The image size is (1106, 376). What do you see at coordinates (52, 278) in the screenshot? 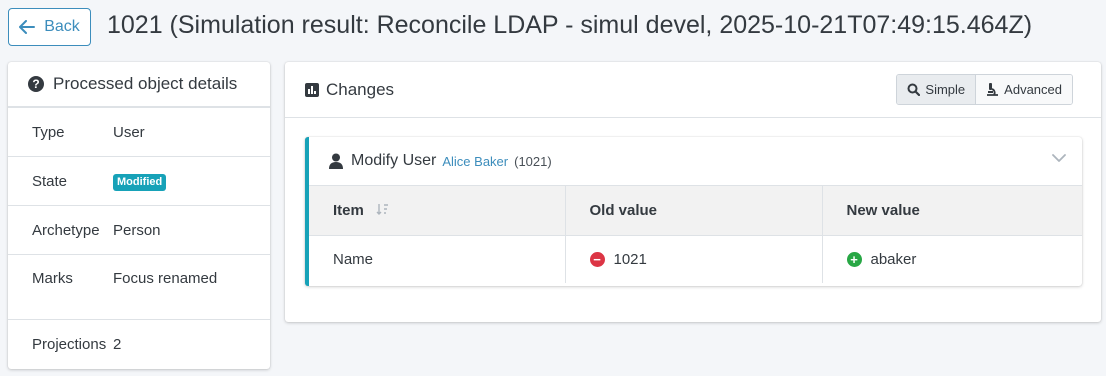
I see `detail-key: Marks` at bounding box center [52, 278].